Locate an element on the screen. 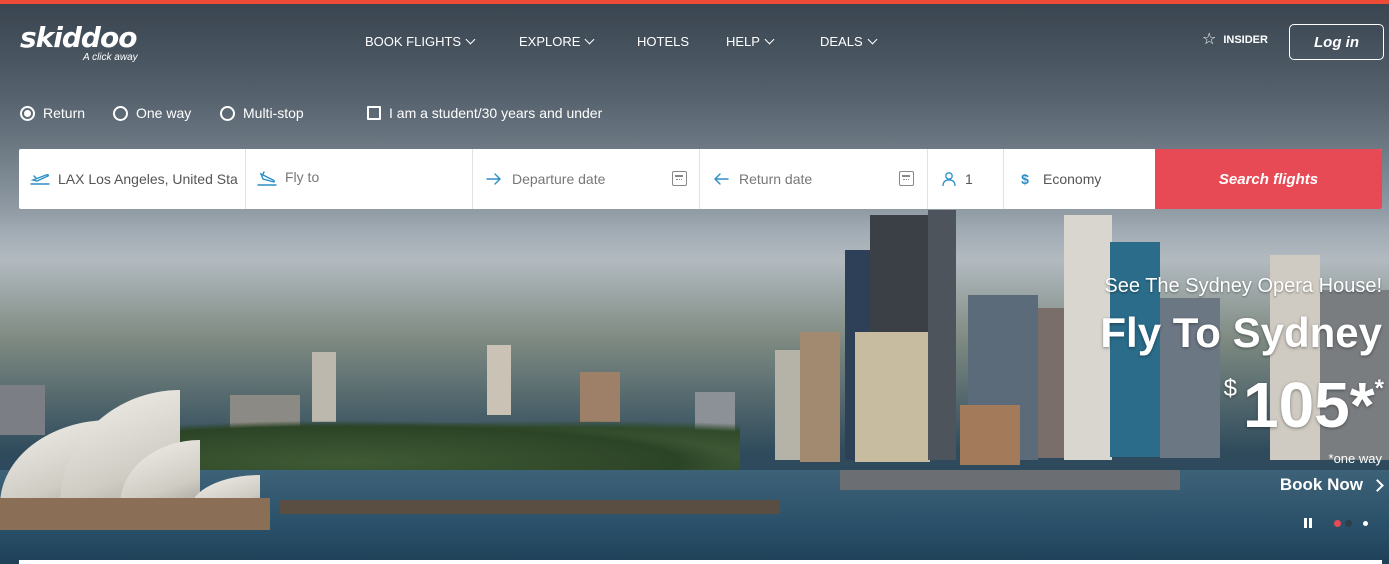 Image resolution: width=1389 pixels, height=564 pixels. passengers-field: 1 is located at coordinates (966, 179).